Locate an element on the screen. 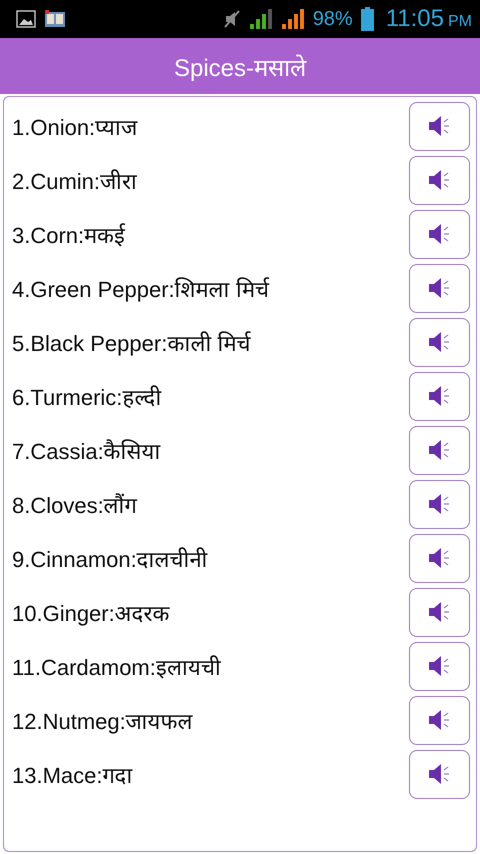 Image resolution: width=480 pixels, height=854 pixels. spice-name: 10.Ginger:अदरक is located at coordinates (91, 613).